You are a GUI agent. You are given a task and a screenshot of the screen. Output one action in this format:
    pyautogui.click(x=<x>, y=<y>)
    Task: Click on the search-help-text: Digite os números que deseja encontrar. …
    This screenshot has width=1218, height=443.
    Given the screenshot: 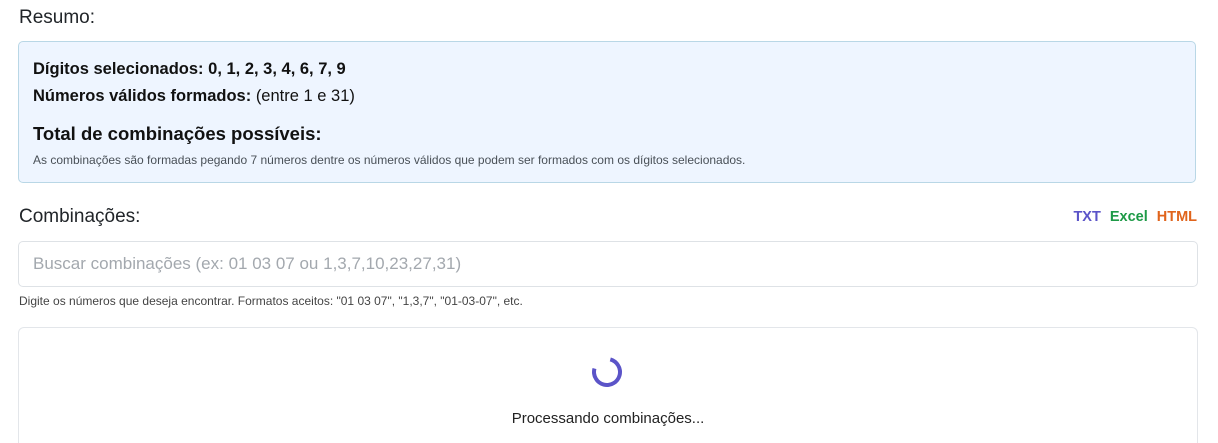 What is the action you would take?
    pyautogui.click(x=271, y=301)
    